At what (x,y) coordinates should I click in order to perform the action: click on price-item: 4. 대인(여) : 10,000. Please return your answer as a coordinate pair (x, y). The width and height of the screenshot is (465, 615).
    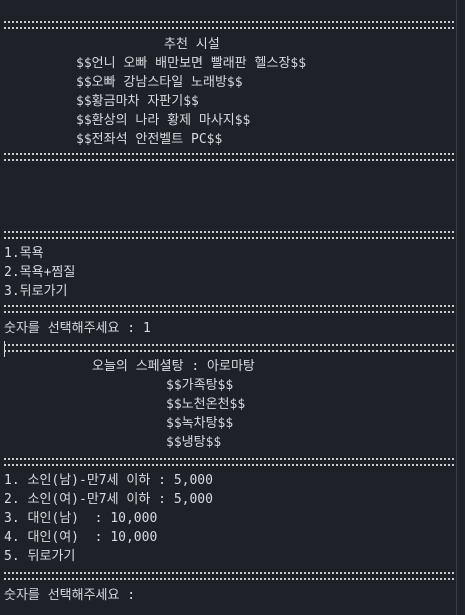
    Looking at the image, I should click on (81, 537).